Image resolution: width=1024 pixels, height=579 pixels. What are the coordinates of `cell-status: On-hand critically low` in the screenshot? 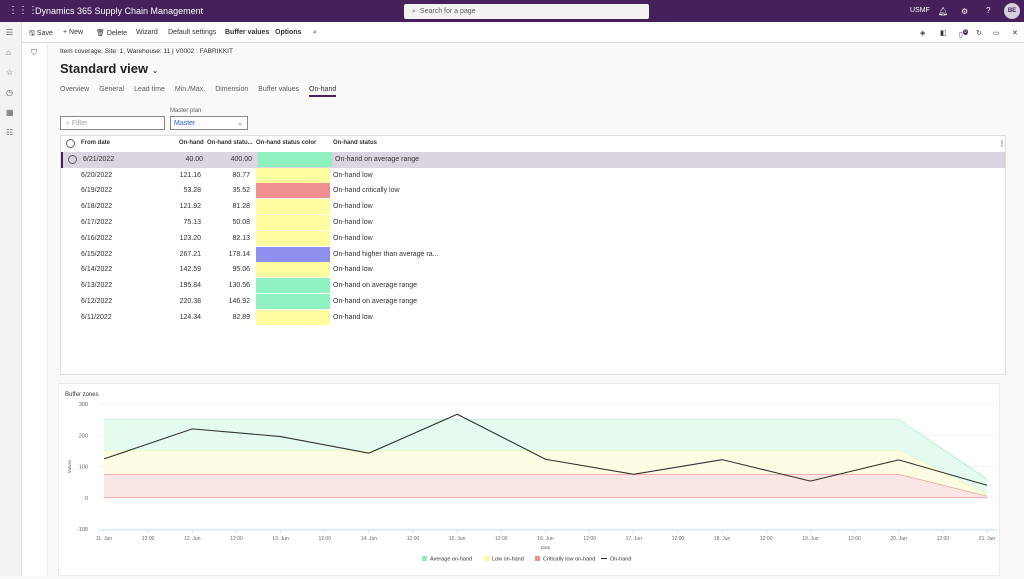 It's located at (366, 190).